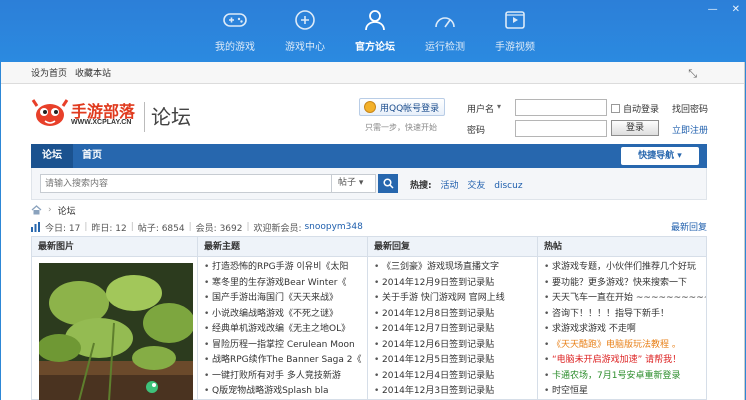 The image size is (746, 400). What do you see at coordinates (370, 107) in the screenshot?
I see `qq-icon` at bounding box center [370, 107].